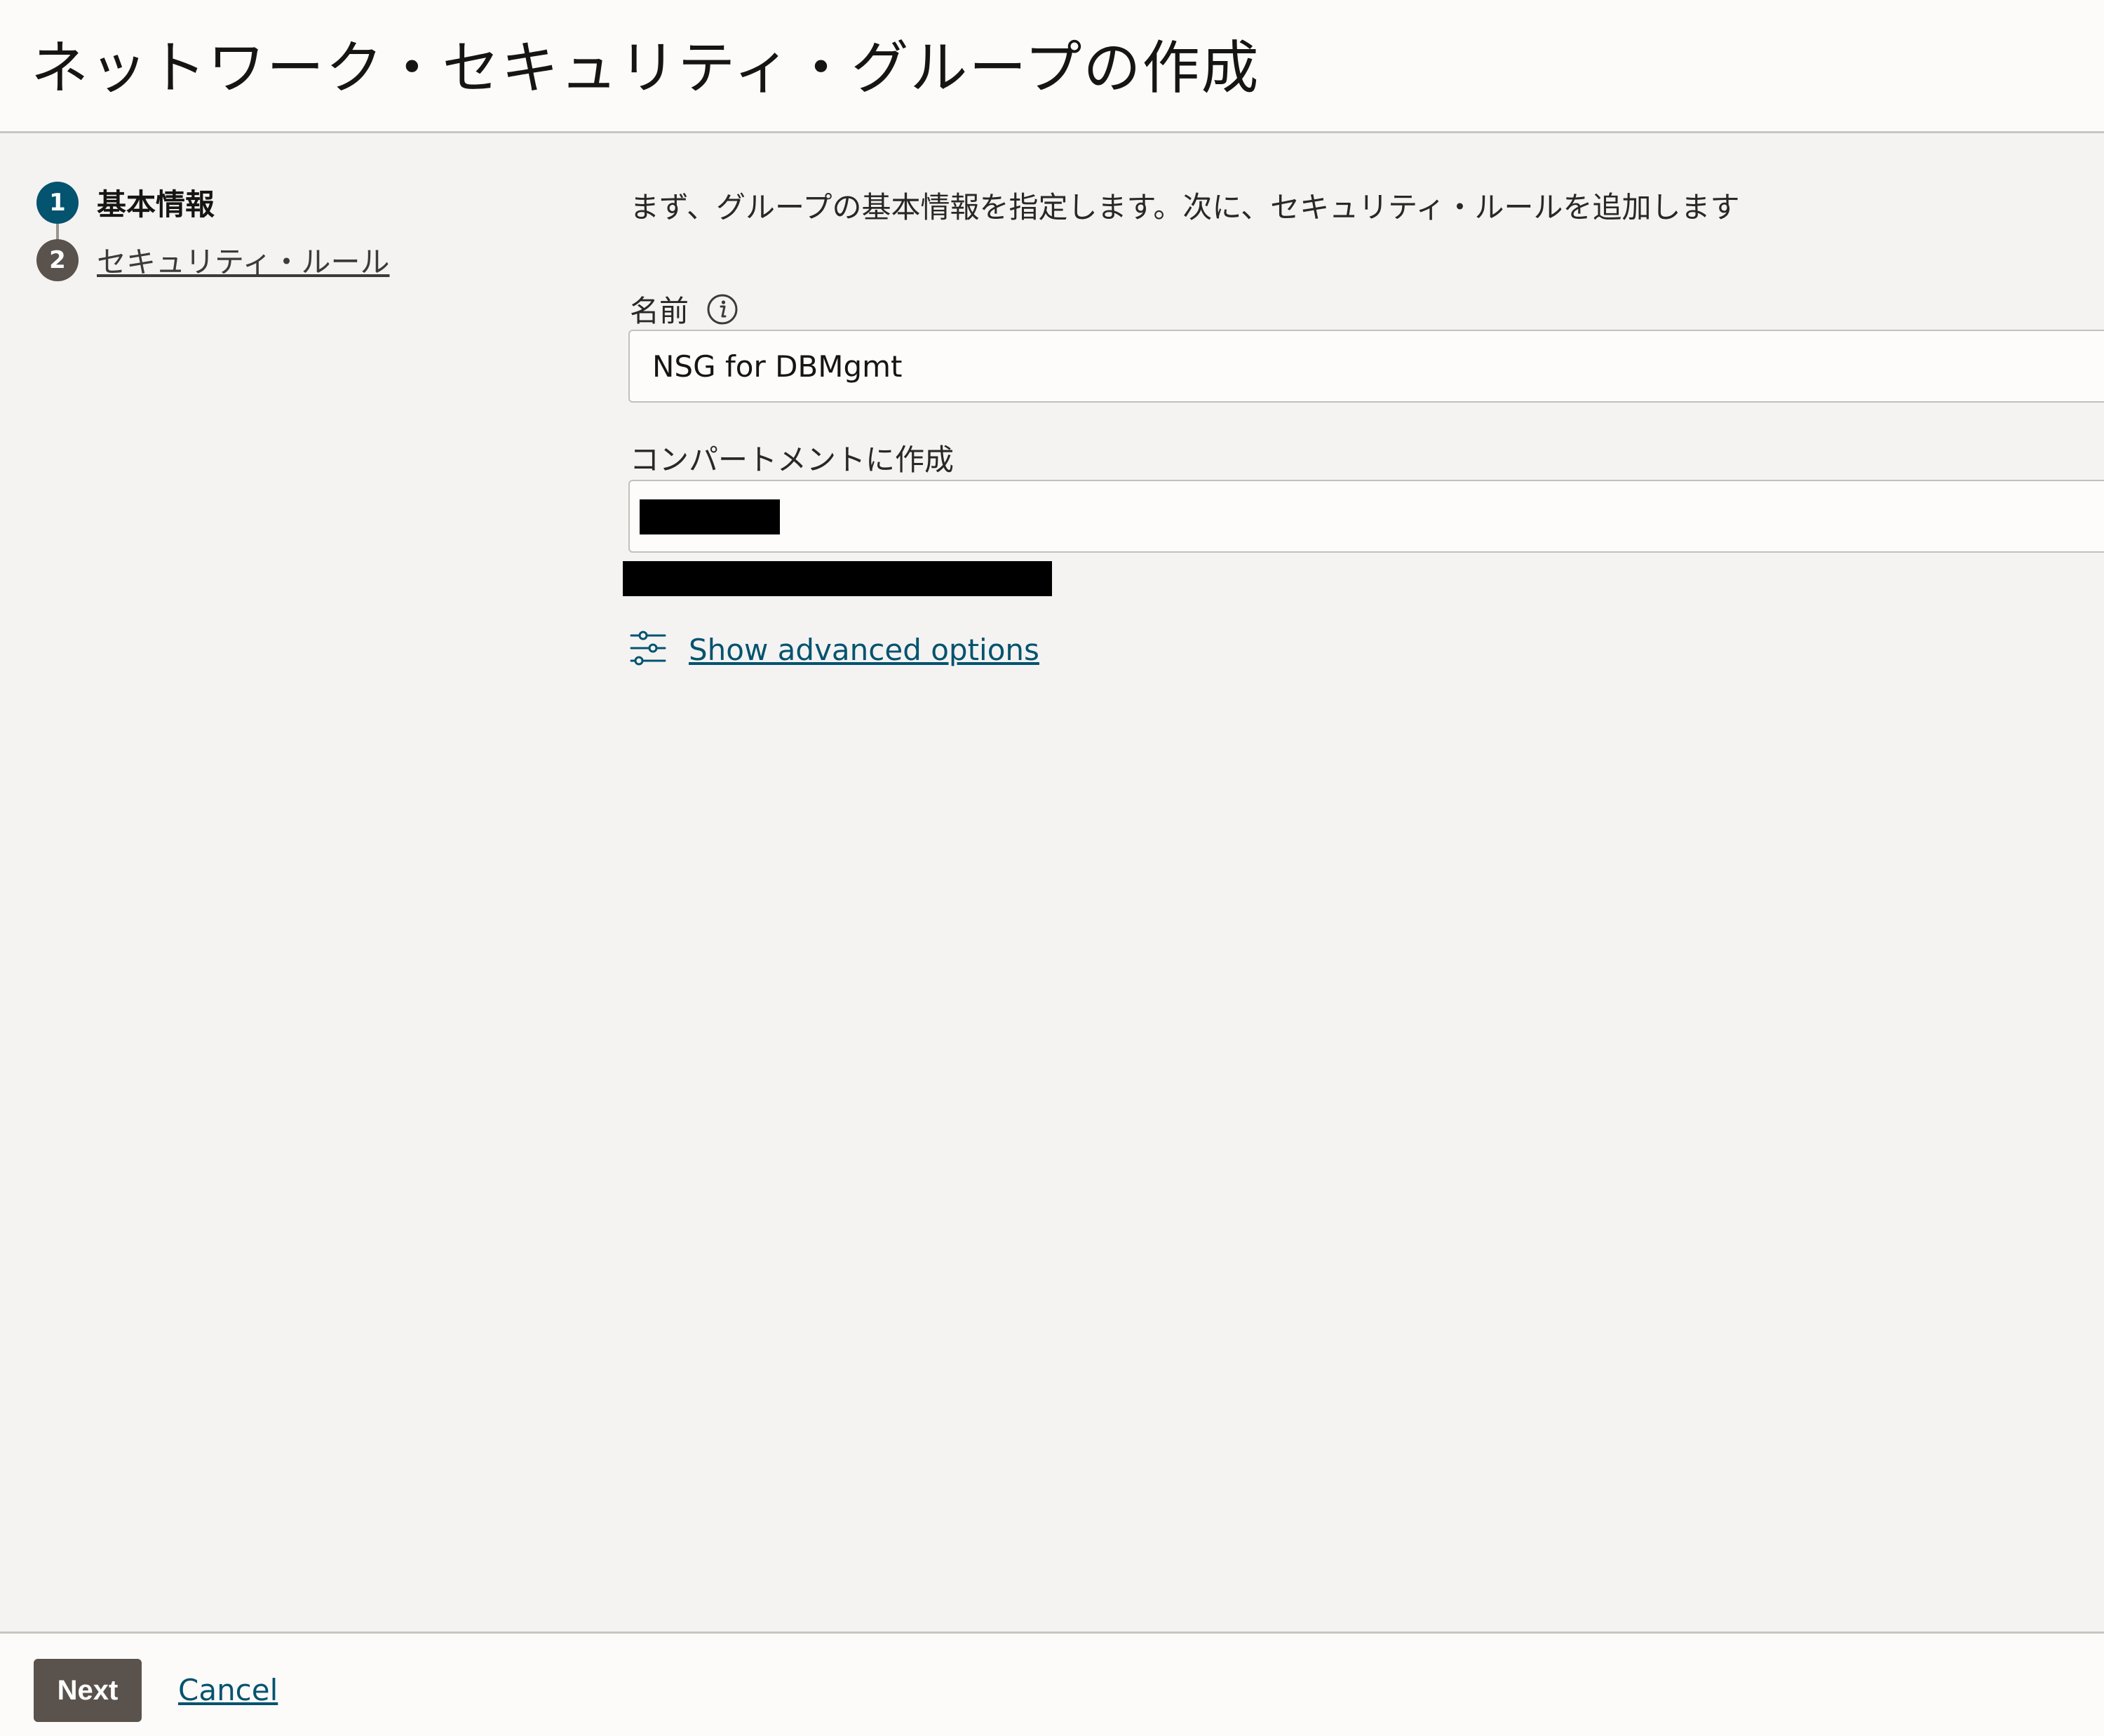 This screenshot has height=1736, width=2104. What do you see at coordinates (1366, 516) in the screenshot?
I see `compartment-select` at bounding box center [1366, 516].